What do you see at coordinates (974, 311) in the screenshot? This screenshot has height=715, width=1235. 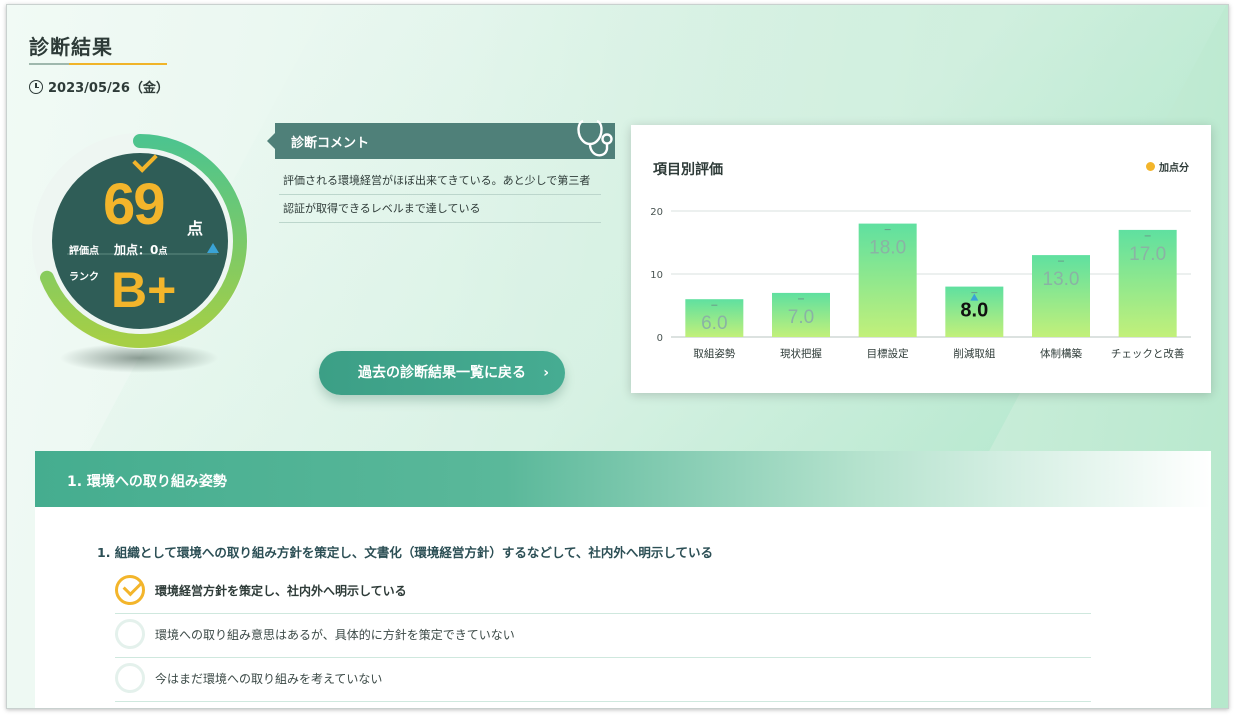 I see `bar-value-label: 8.0` at bounding box center [974, 311].